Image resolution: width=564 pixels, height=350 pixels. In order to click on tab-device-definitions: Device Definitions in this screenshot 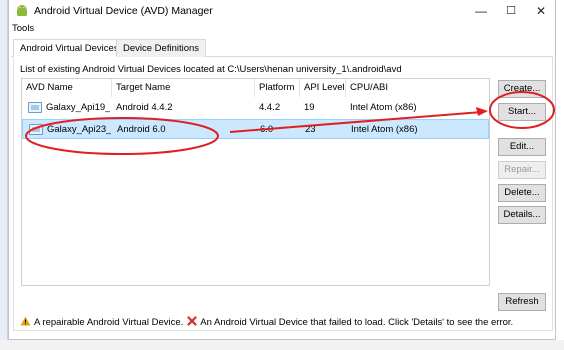, I will do `click(161, 48)`.